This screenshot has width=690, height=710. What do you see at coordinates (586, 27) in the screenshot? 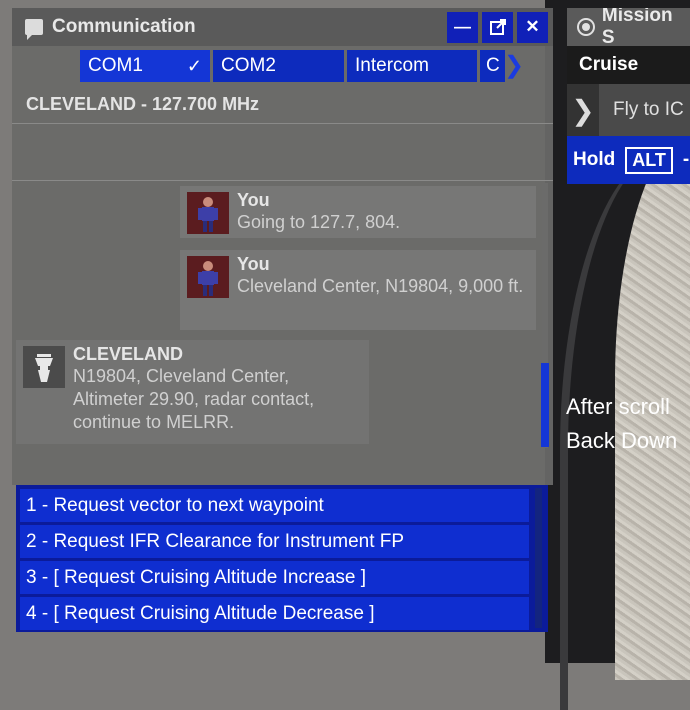
I see `target-icon` at bounding box center [586, 27].